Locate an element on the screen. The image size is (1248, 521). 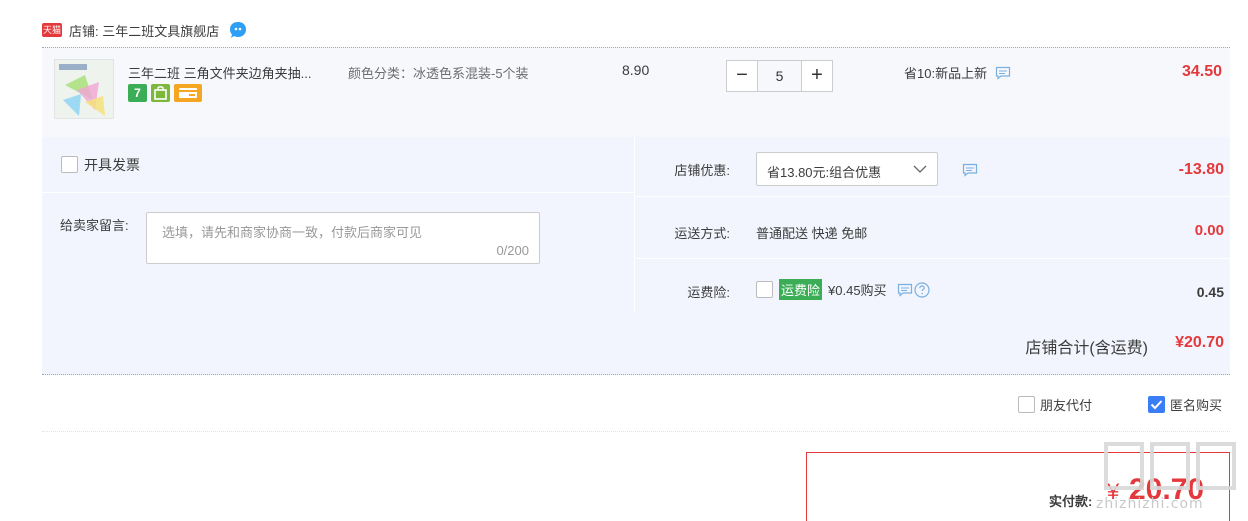
quantity-input: 5 is located at coordinates (779, 76).